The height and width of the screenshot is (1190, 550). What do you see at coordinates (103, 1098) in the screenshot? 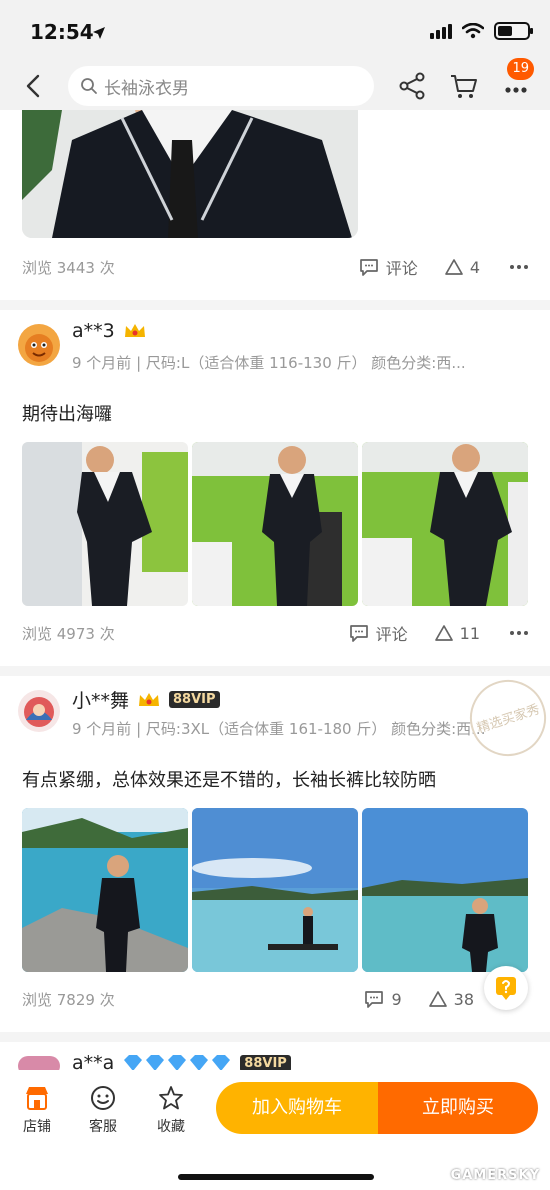
I see `customer-service-icon` at bounding box center [103, 1098].